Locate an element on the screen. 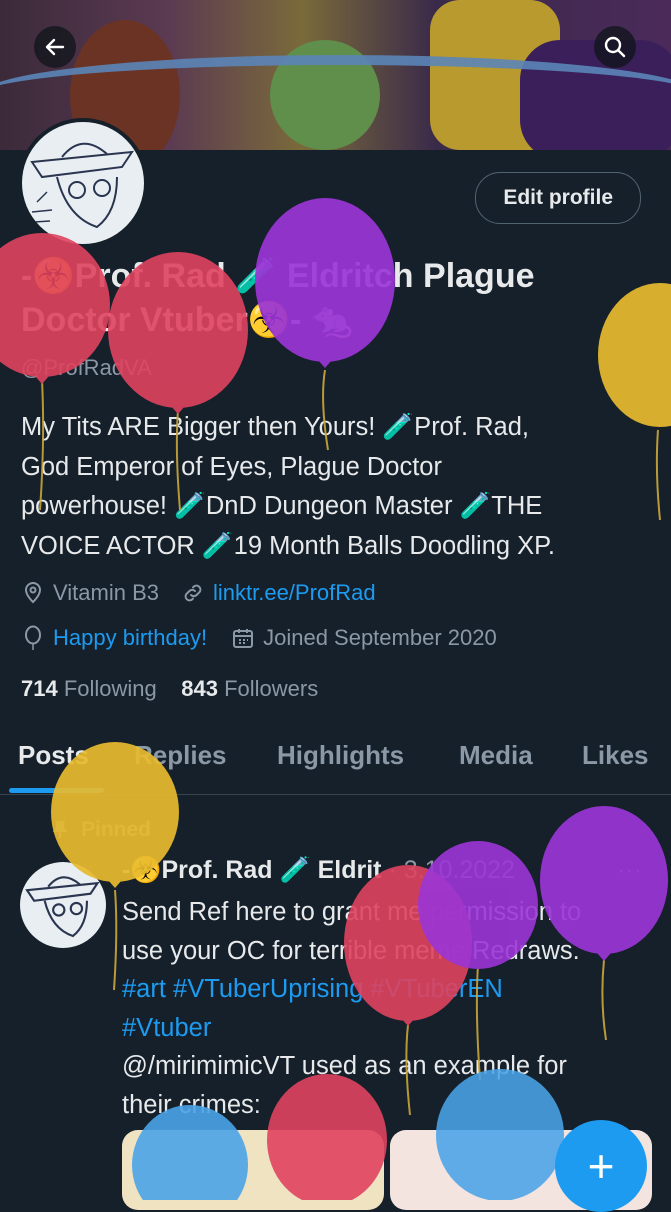  profile-meta-row: Vitamin B3 linktr.ee/ProfRad is located at coordinates (198, 593).